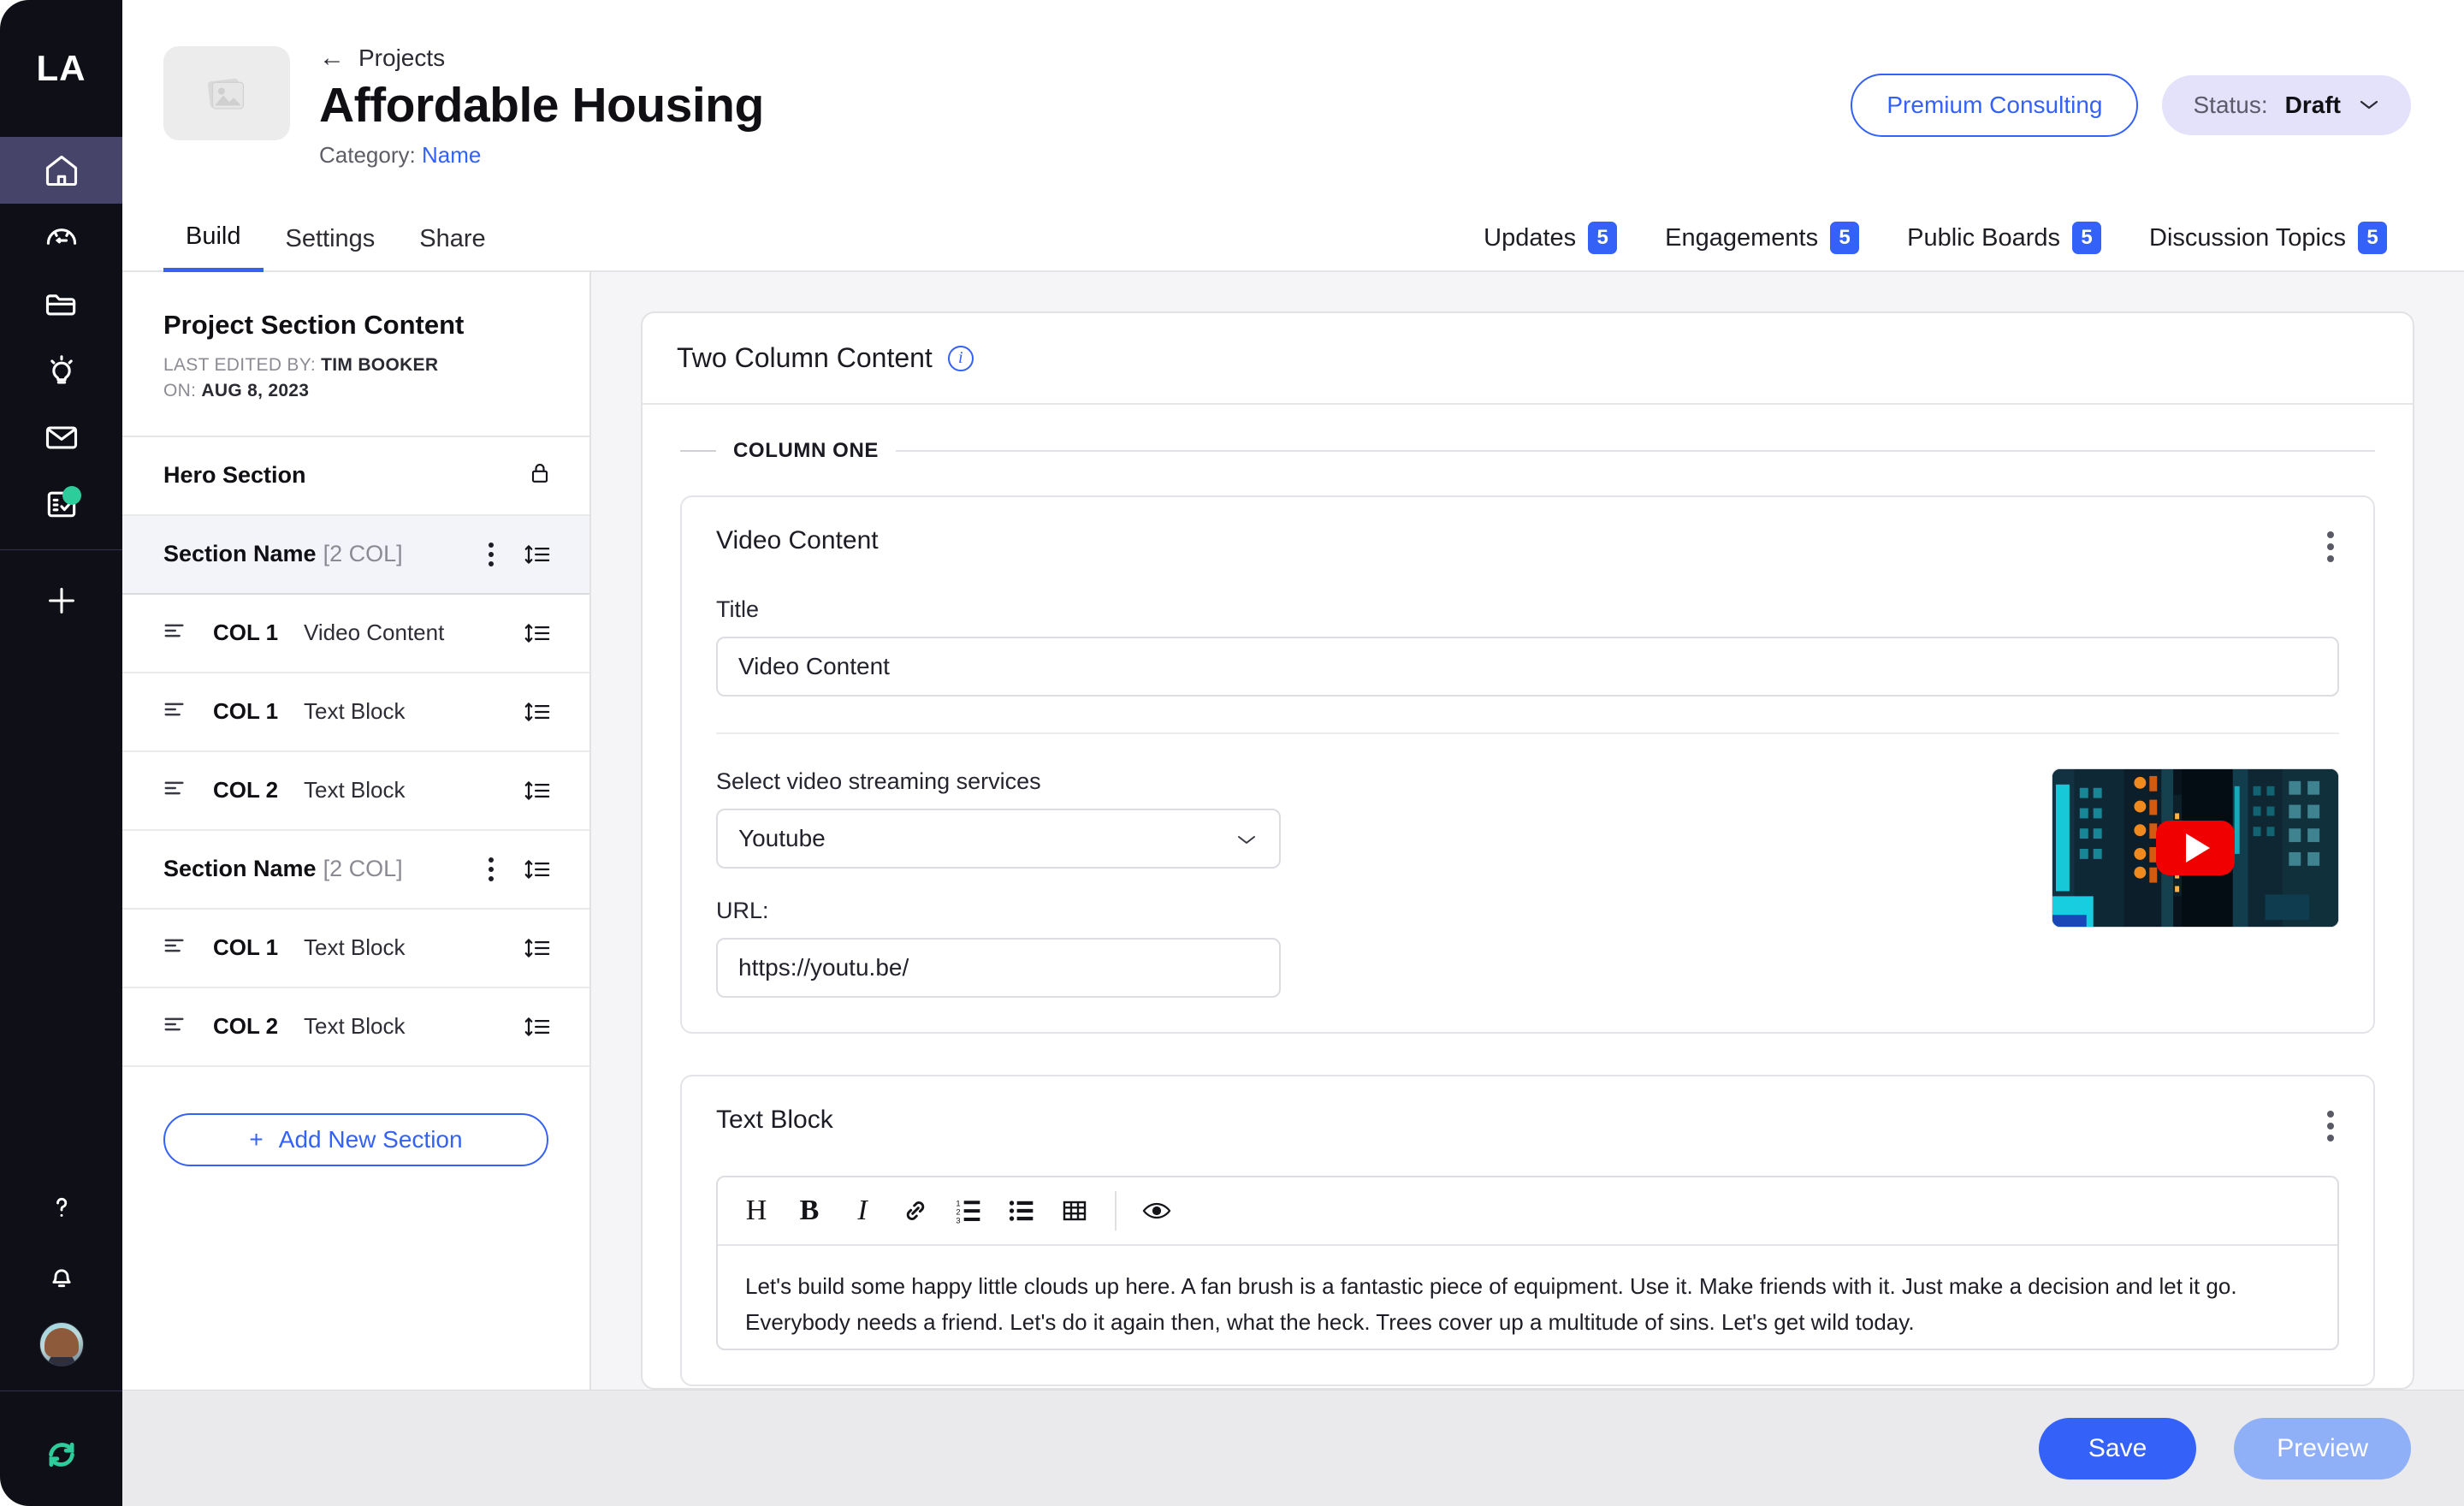 The height and width of the screenshot is (1506, 2464). Describe the element at coordinates (2004, 238) in the screenshot. I see `tab-public-boards: Public Boards 5` at that location.